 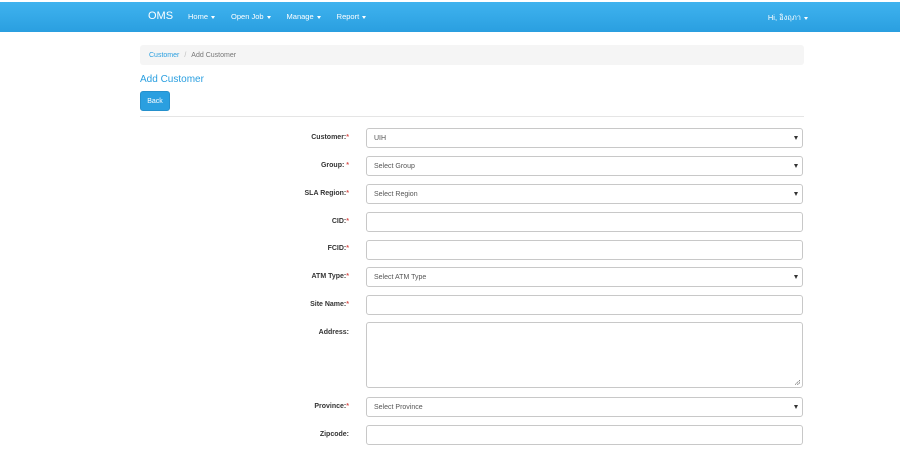 I want to click on address-textarea, so click(x=584, y=355).